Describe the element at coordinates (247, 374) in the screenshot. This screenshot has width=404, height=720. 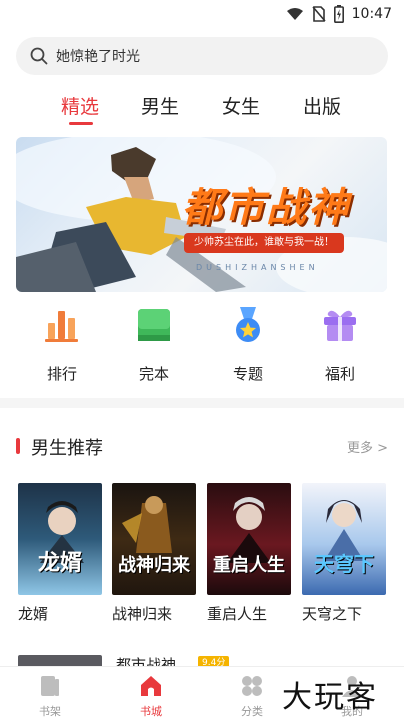
I see `category-label: 专题` at that location.